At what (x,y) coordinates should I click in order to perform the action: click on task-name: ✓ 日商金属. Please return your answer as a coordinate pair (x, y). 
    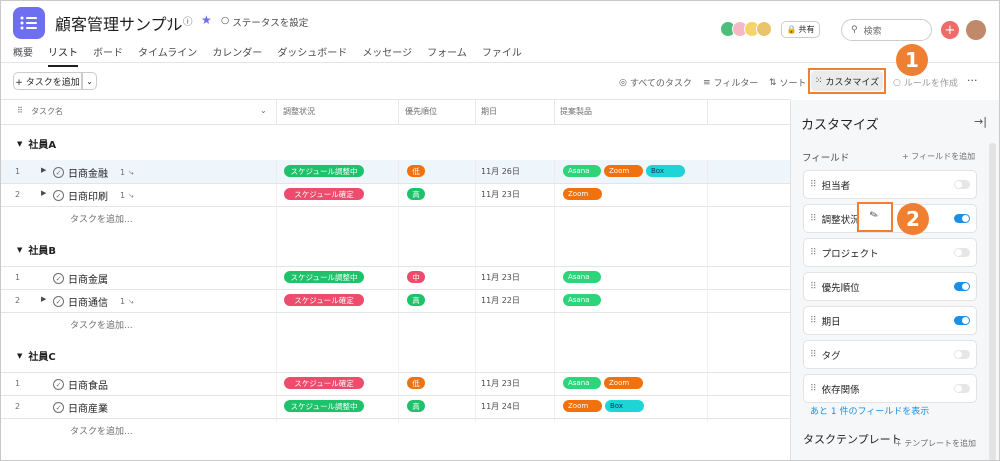
    Looking at the image, I should click on (80, 278).